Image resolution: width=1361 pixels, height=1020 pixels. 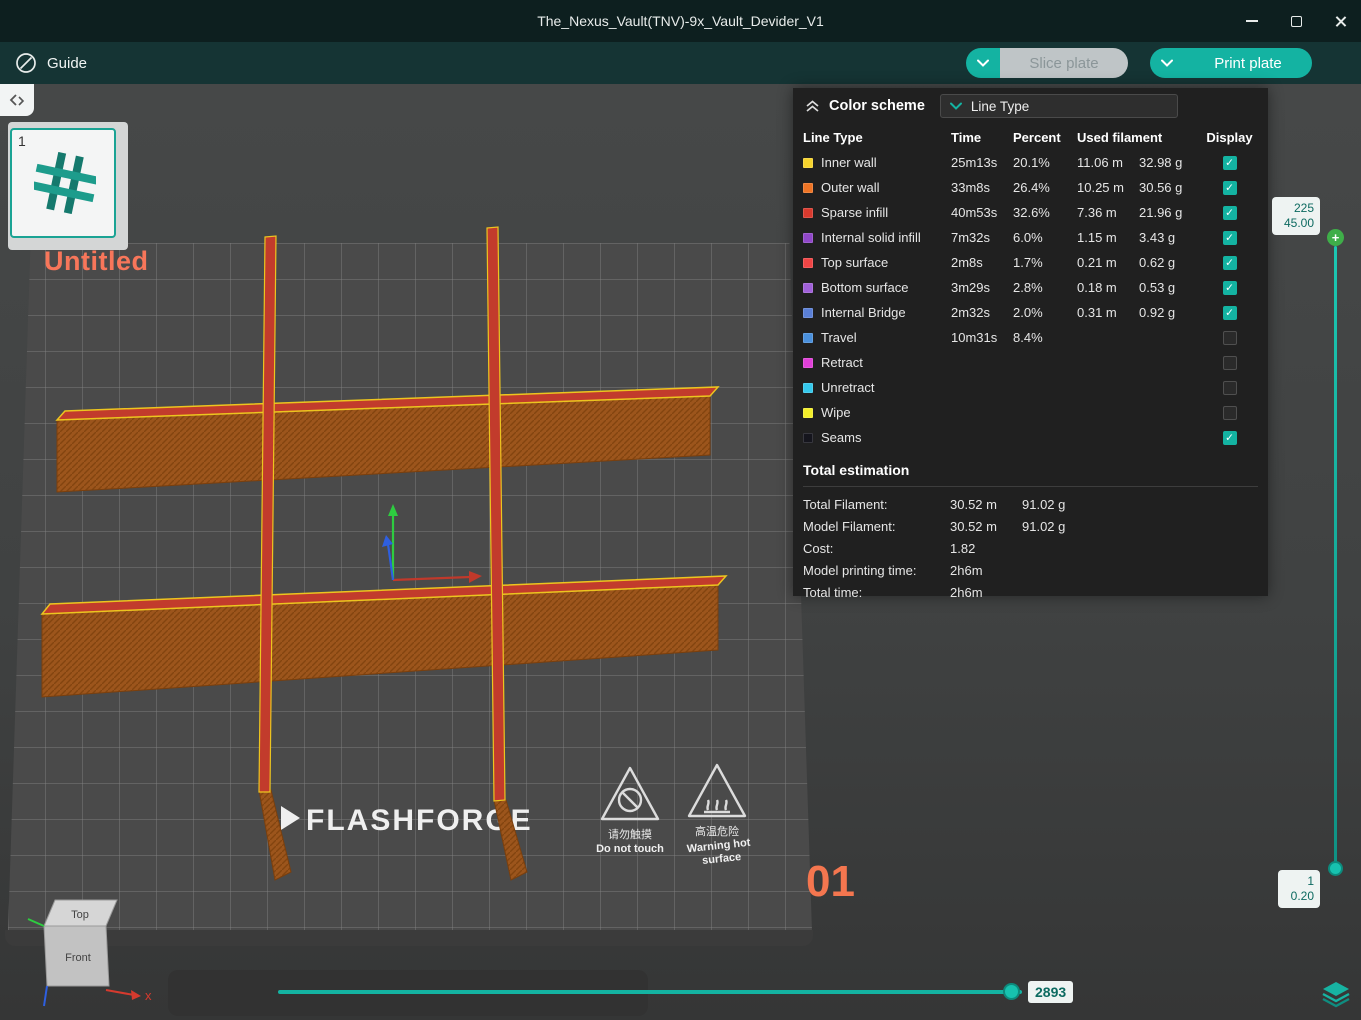 I want to click on layer-slider-top-value: 225 45.00, so click(x=1296, y=216).